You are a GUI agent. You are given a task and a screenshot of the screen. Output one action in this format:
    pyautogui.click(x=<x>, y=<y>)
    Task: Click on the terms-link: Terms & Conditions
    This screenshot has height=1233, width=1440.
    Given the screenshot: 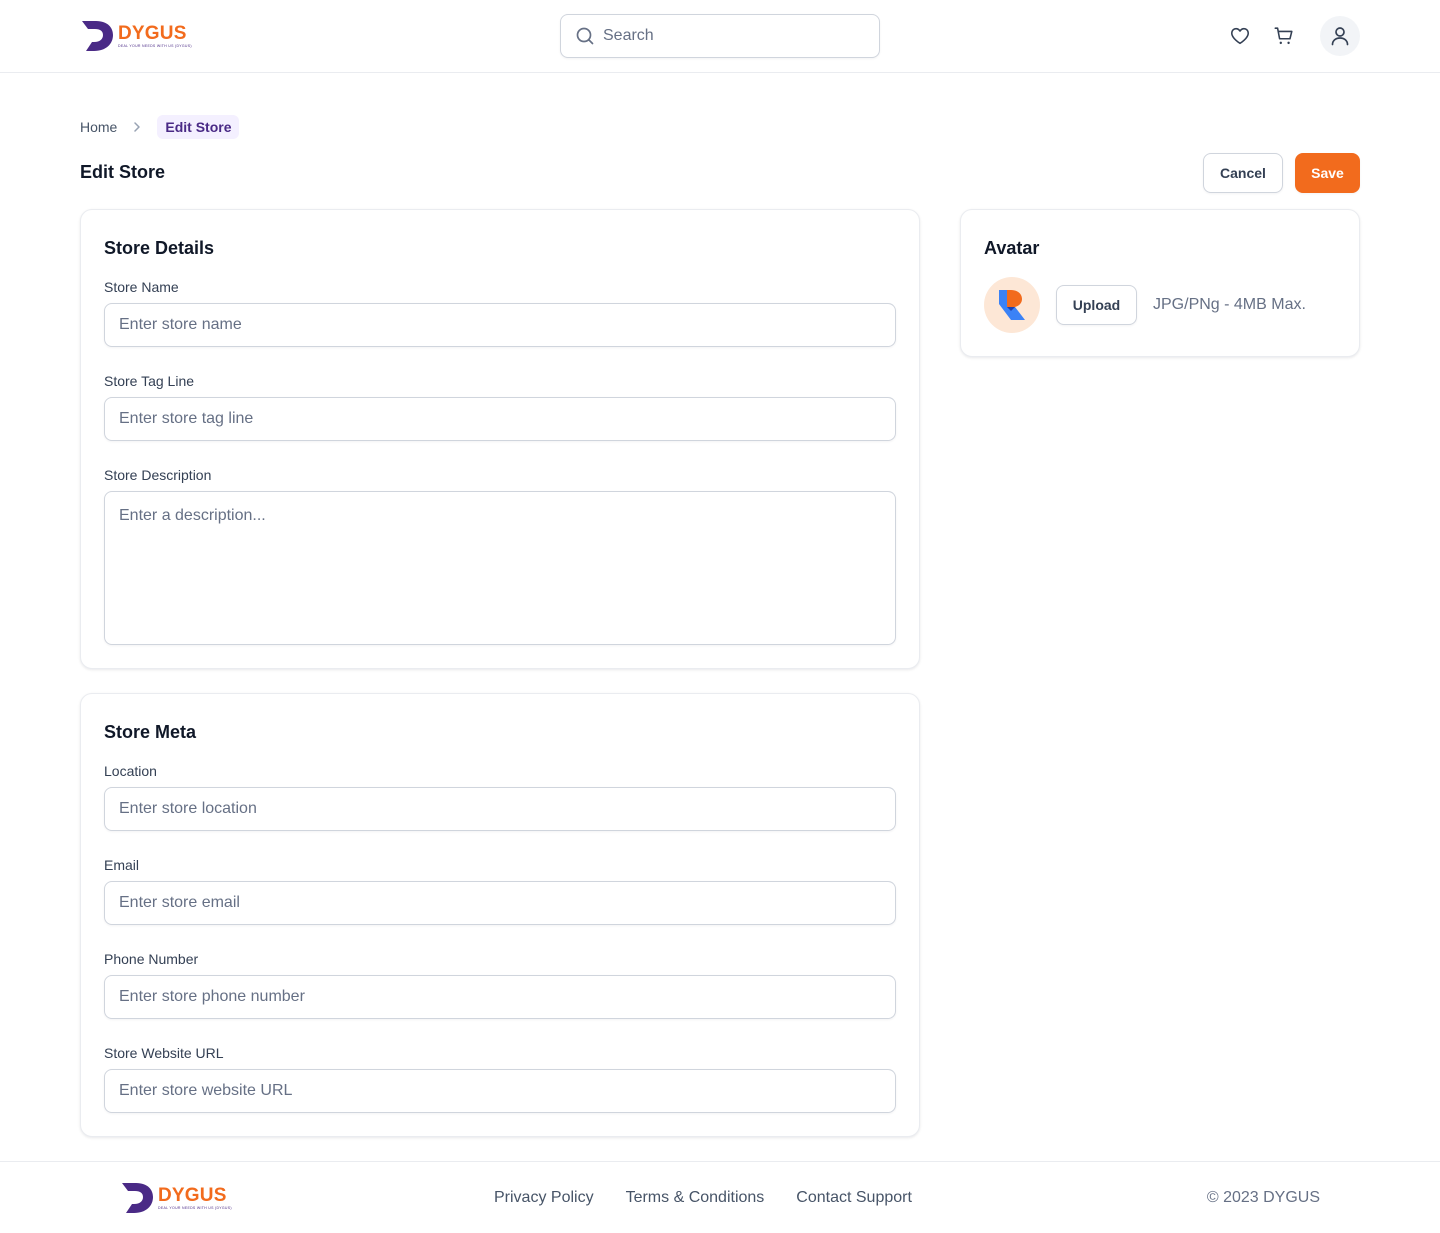 What is the action you would take?
    pyautogui.click(x=695, y=1198)
    